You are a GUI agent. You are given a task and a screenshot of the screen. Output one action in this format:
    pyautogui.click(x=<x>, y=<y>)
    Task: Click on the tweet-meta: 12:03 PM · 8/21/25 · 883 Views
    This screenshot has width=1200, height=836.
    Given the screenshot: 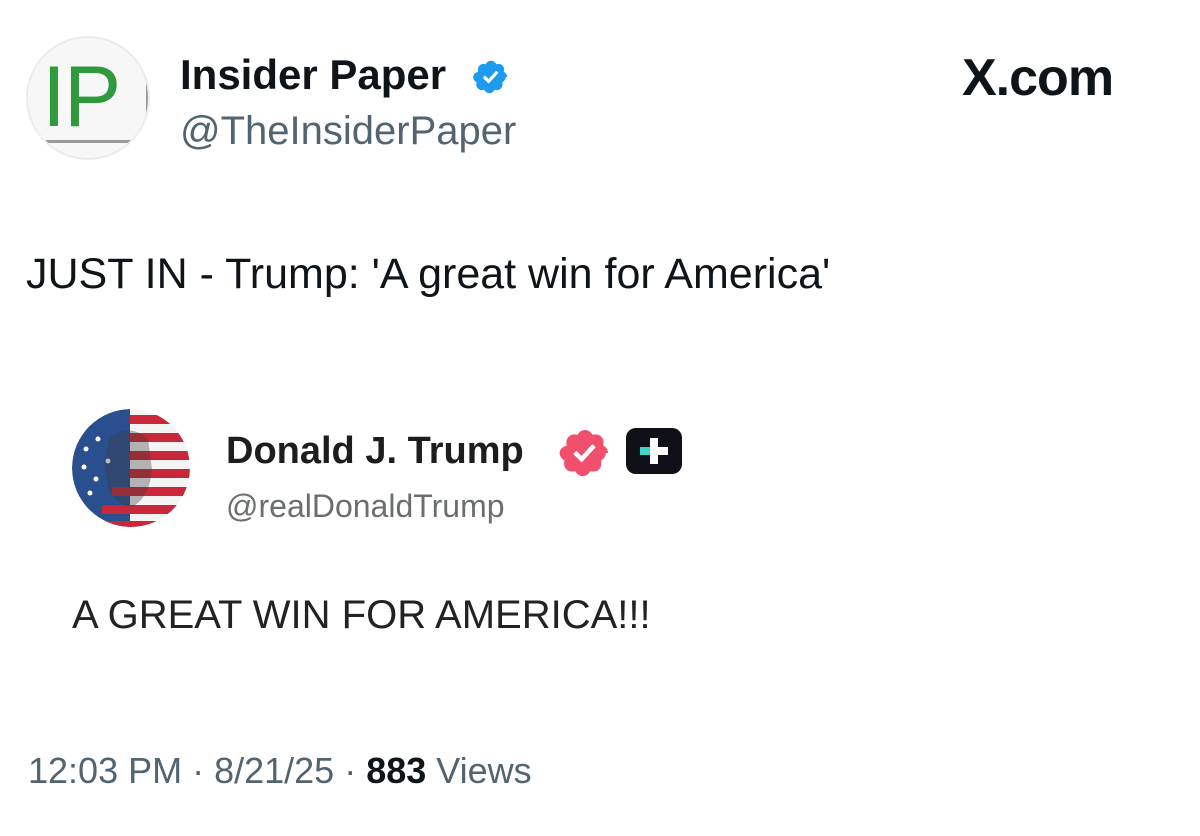 What is the action you would take?
    pyautogui.click(x=280, y=771)
    